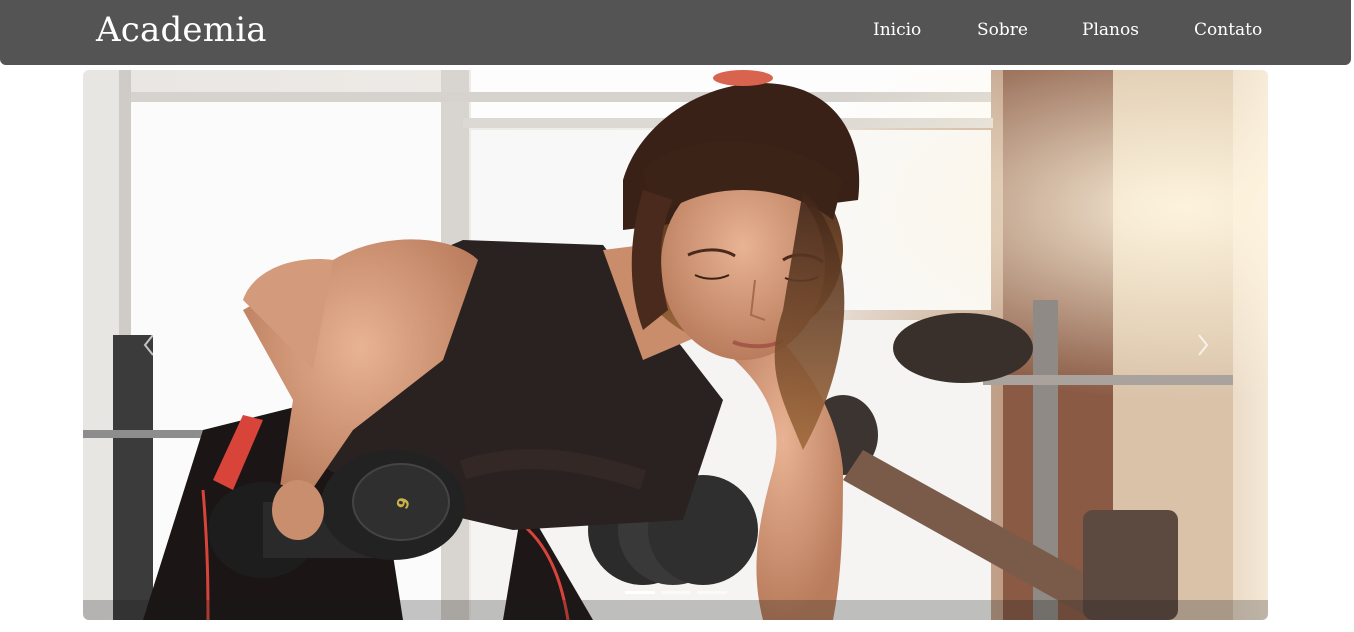 The width and height of the screenshot is (1354, 632). I want to click on nav-link-contato: Contato, so click(1228, 30).